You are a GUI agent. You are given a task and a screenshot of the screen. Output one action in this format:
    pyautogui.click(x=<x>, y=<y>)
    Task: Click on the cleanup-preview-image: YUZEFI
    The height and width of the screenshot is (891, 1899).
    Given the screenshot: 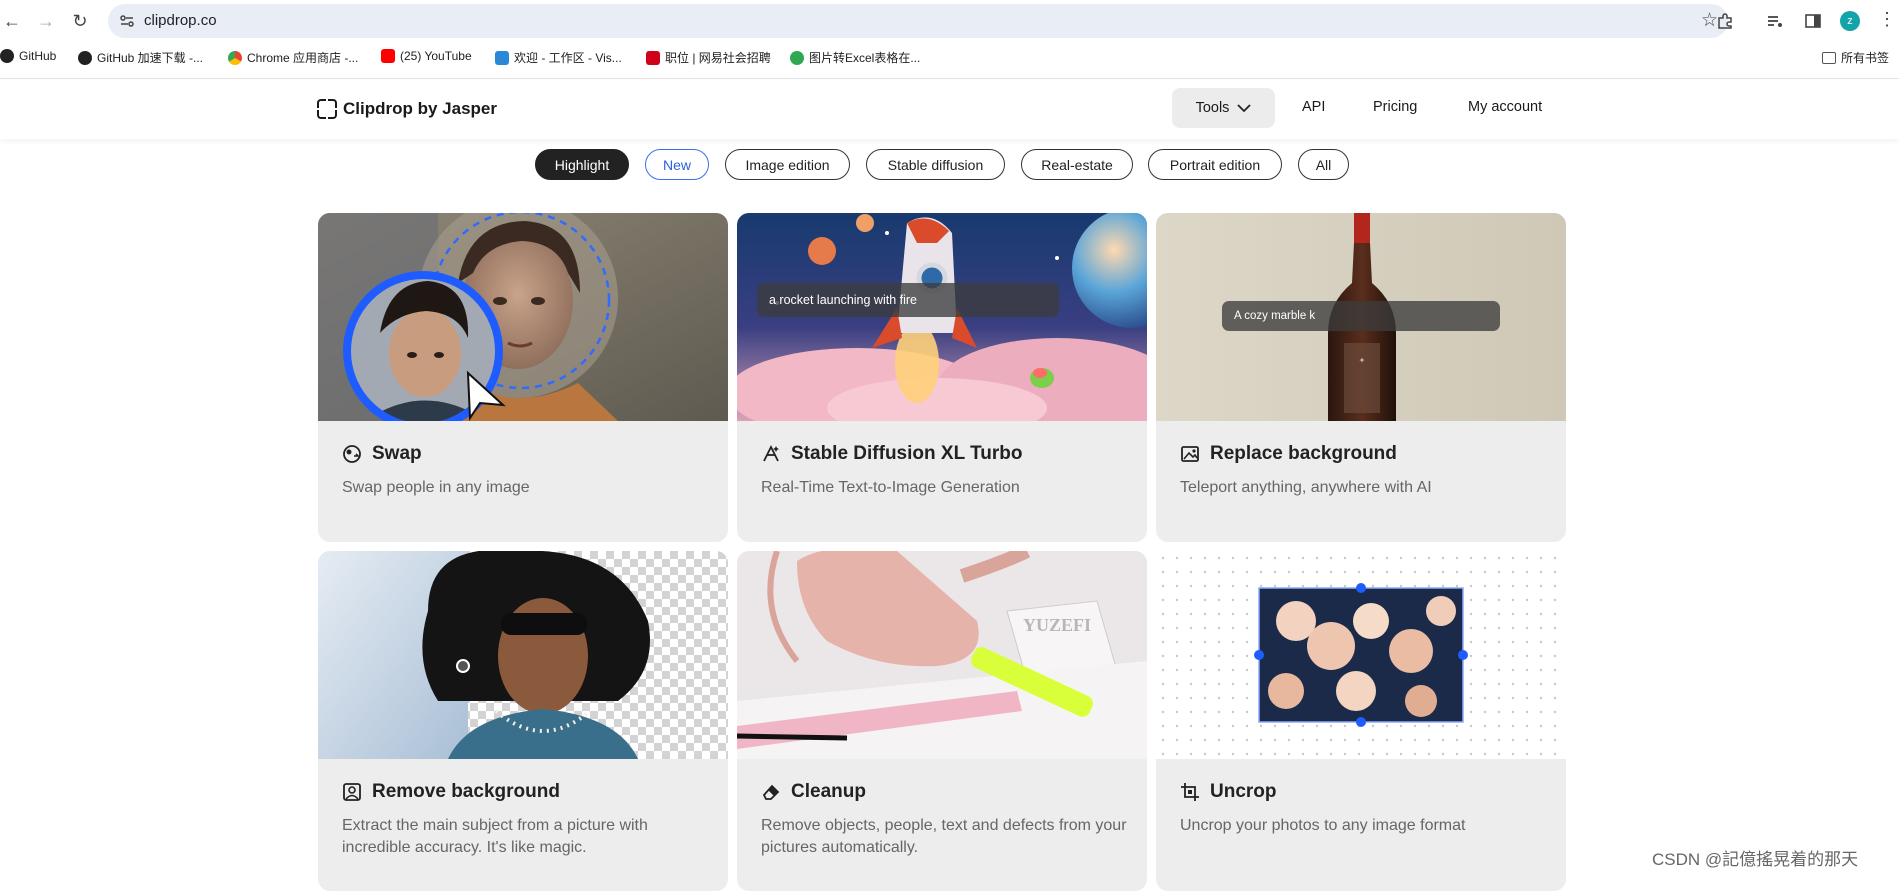 What is the action you would take?
    pyautogui.click(x=942, y=655)
    